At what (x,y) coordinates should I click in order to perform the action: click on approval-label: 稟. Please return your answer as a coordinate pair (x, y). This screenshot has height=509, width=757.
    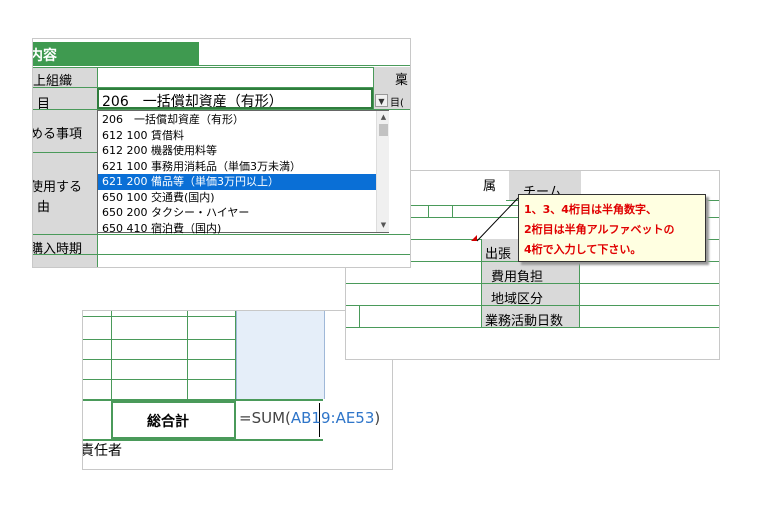
    Looking at the image, I should click on (402, 80).